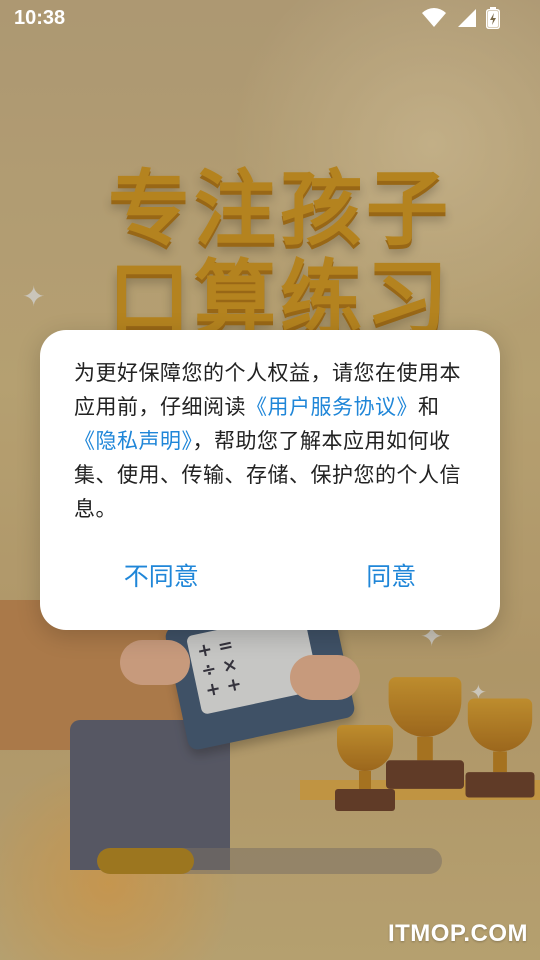 The width and height of the screenshot is (540, 960). Describe the element at coordinates (270, 575) in the screenshot. I see `dialog-actions: 不同意 同意` at that location.